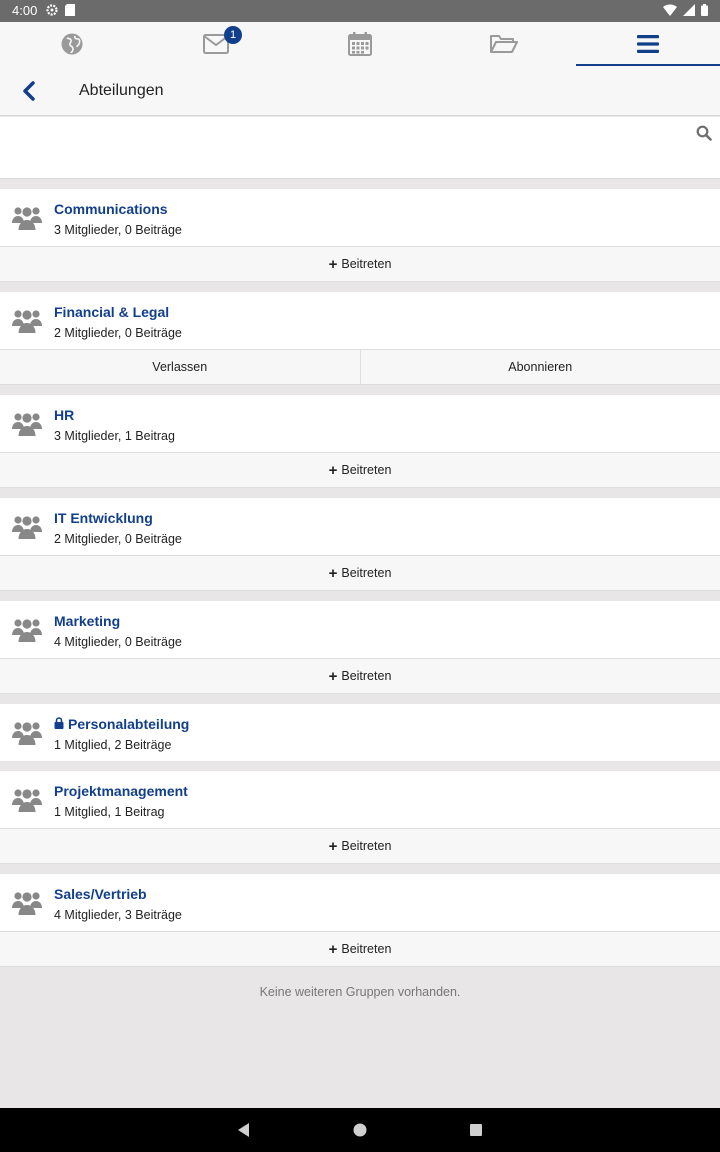 The width and height of the screenshot is (720, 1152). What do you see at coordinates (345, 147) in the screenshot?
I see `search-input` at bounding box center [345, 147].